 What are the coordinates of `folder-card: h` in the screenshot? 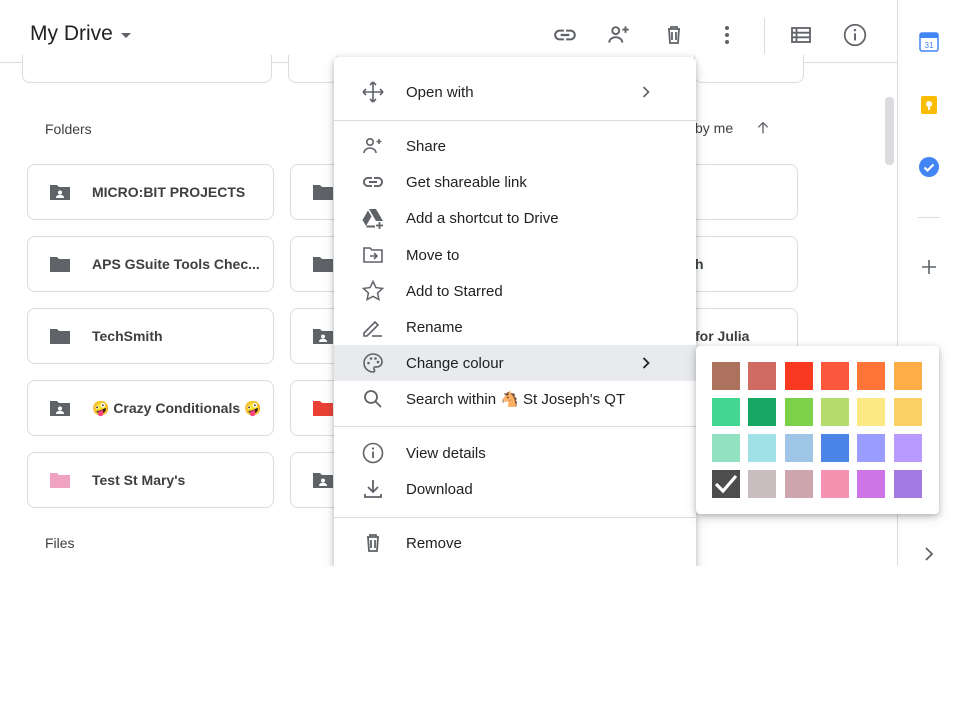 It's located at (739, 264).